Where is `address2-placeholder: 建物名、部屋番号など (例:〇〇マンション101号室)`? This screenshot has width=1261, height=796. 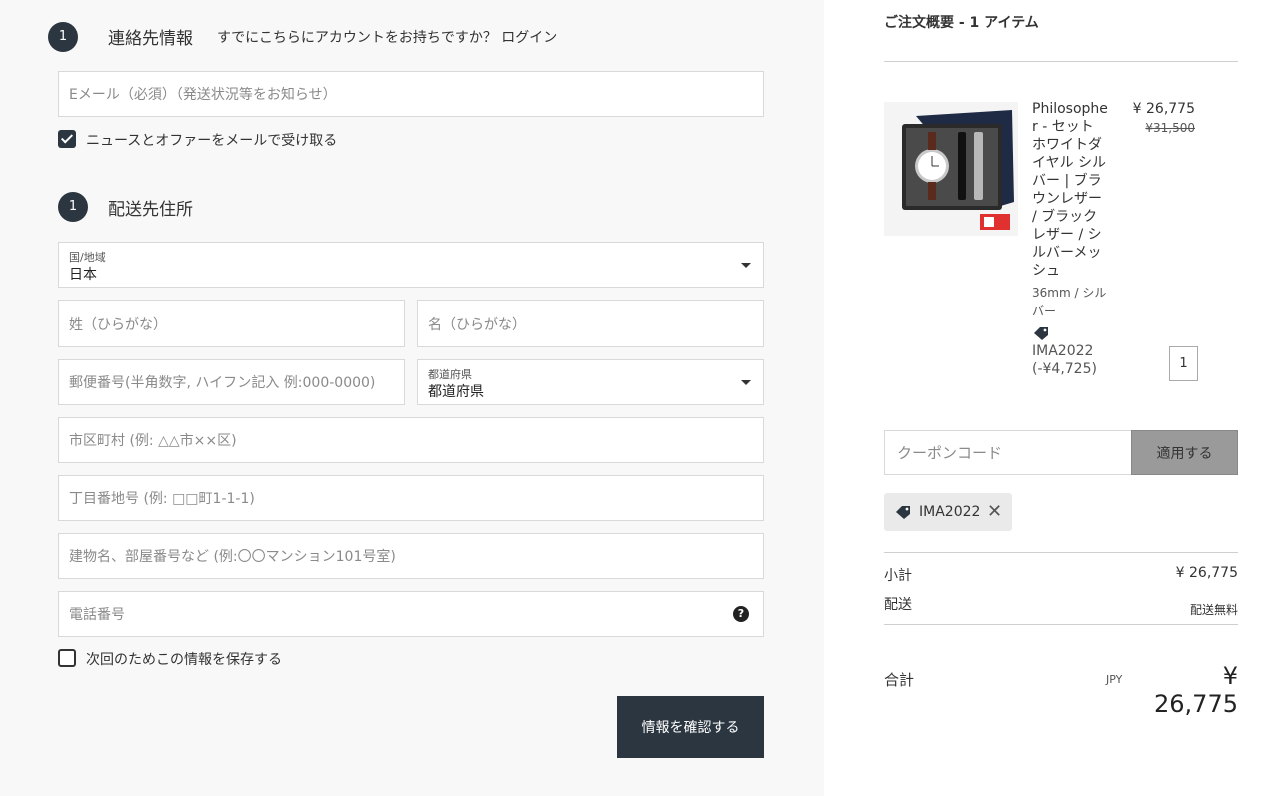 address2-placeholder: 建物名、部屋番号など (例:〇〇マンション101号室) is located at coordinates (232, 557).